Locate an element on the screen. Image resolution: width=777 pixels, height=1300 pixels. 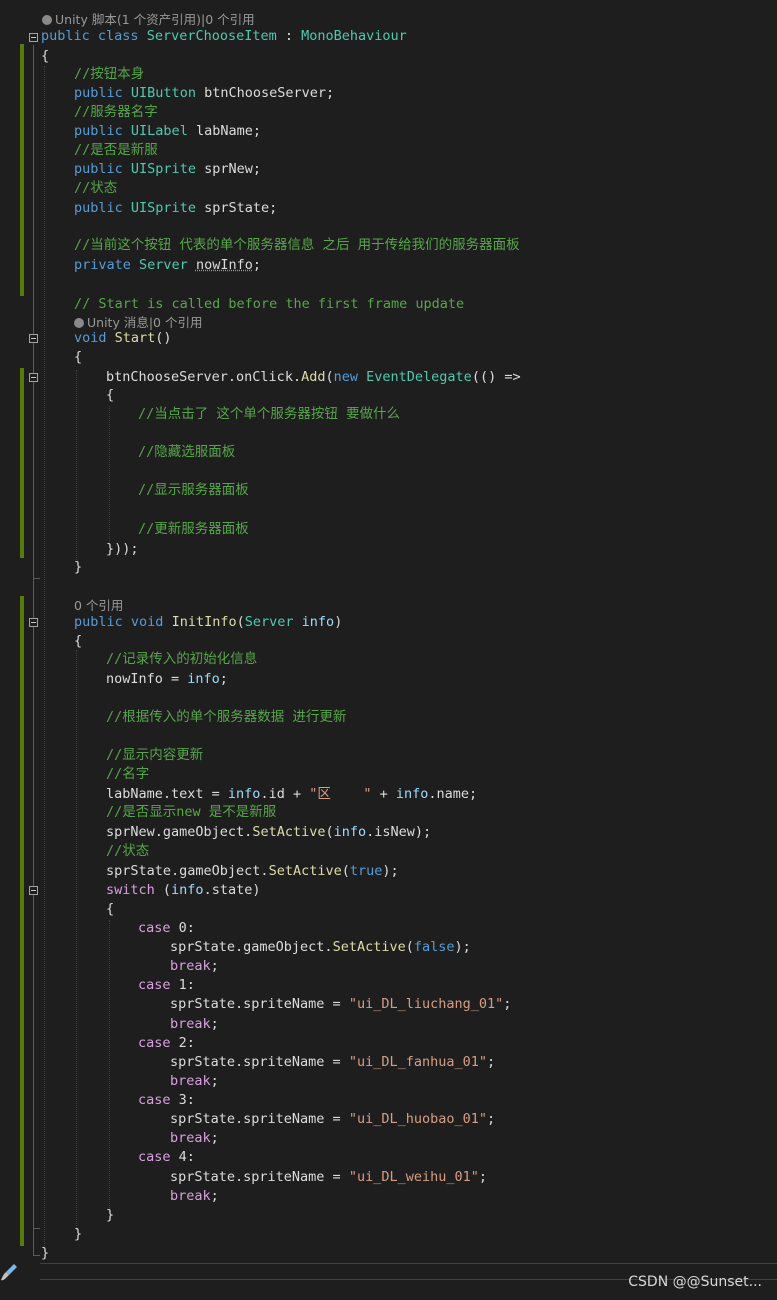
type-name: UISprite is located at coordinates (163, 169).